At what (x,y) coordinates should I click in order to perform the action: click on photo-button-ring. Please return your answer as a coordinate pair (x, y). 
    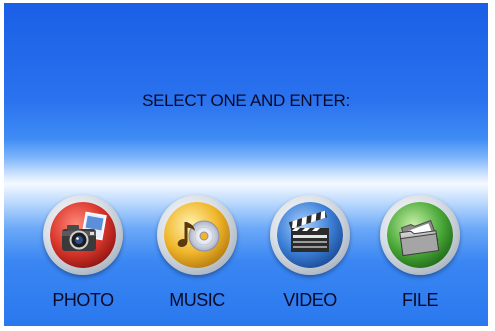
    Looking at the image, I should click on (83, 235).